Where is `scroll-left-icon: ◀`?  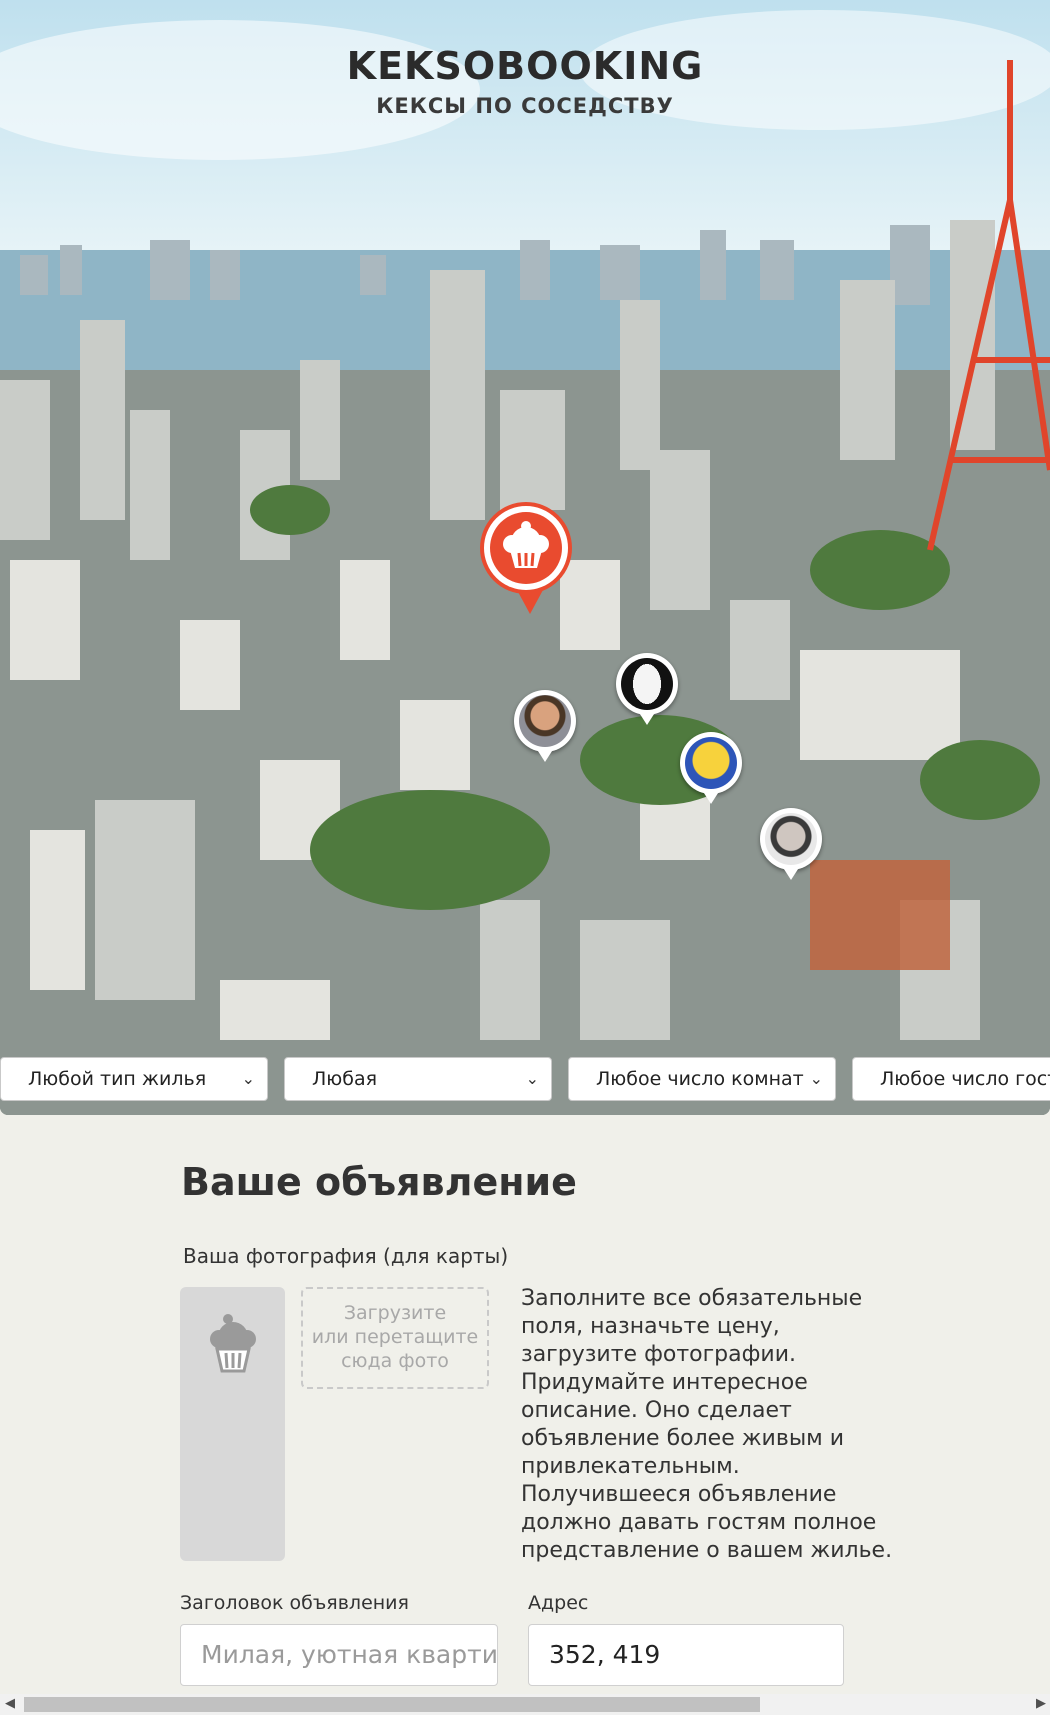
scroll-left-icon: ◀ is located at coordinates (10, 1703).